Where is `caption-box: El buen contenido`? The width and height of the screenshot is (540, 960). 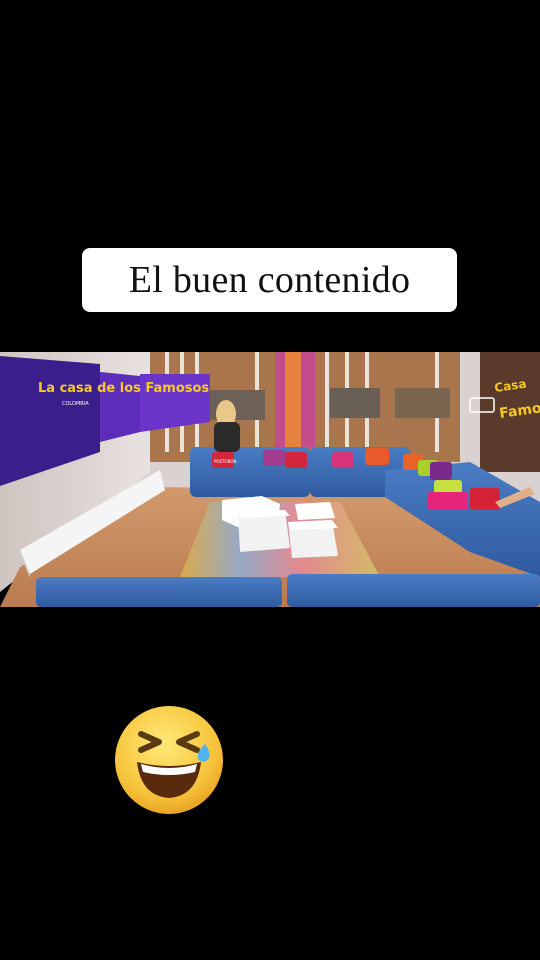 caption-box: El buen contenido is located at coordinates (269, 280).